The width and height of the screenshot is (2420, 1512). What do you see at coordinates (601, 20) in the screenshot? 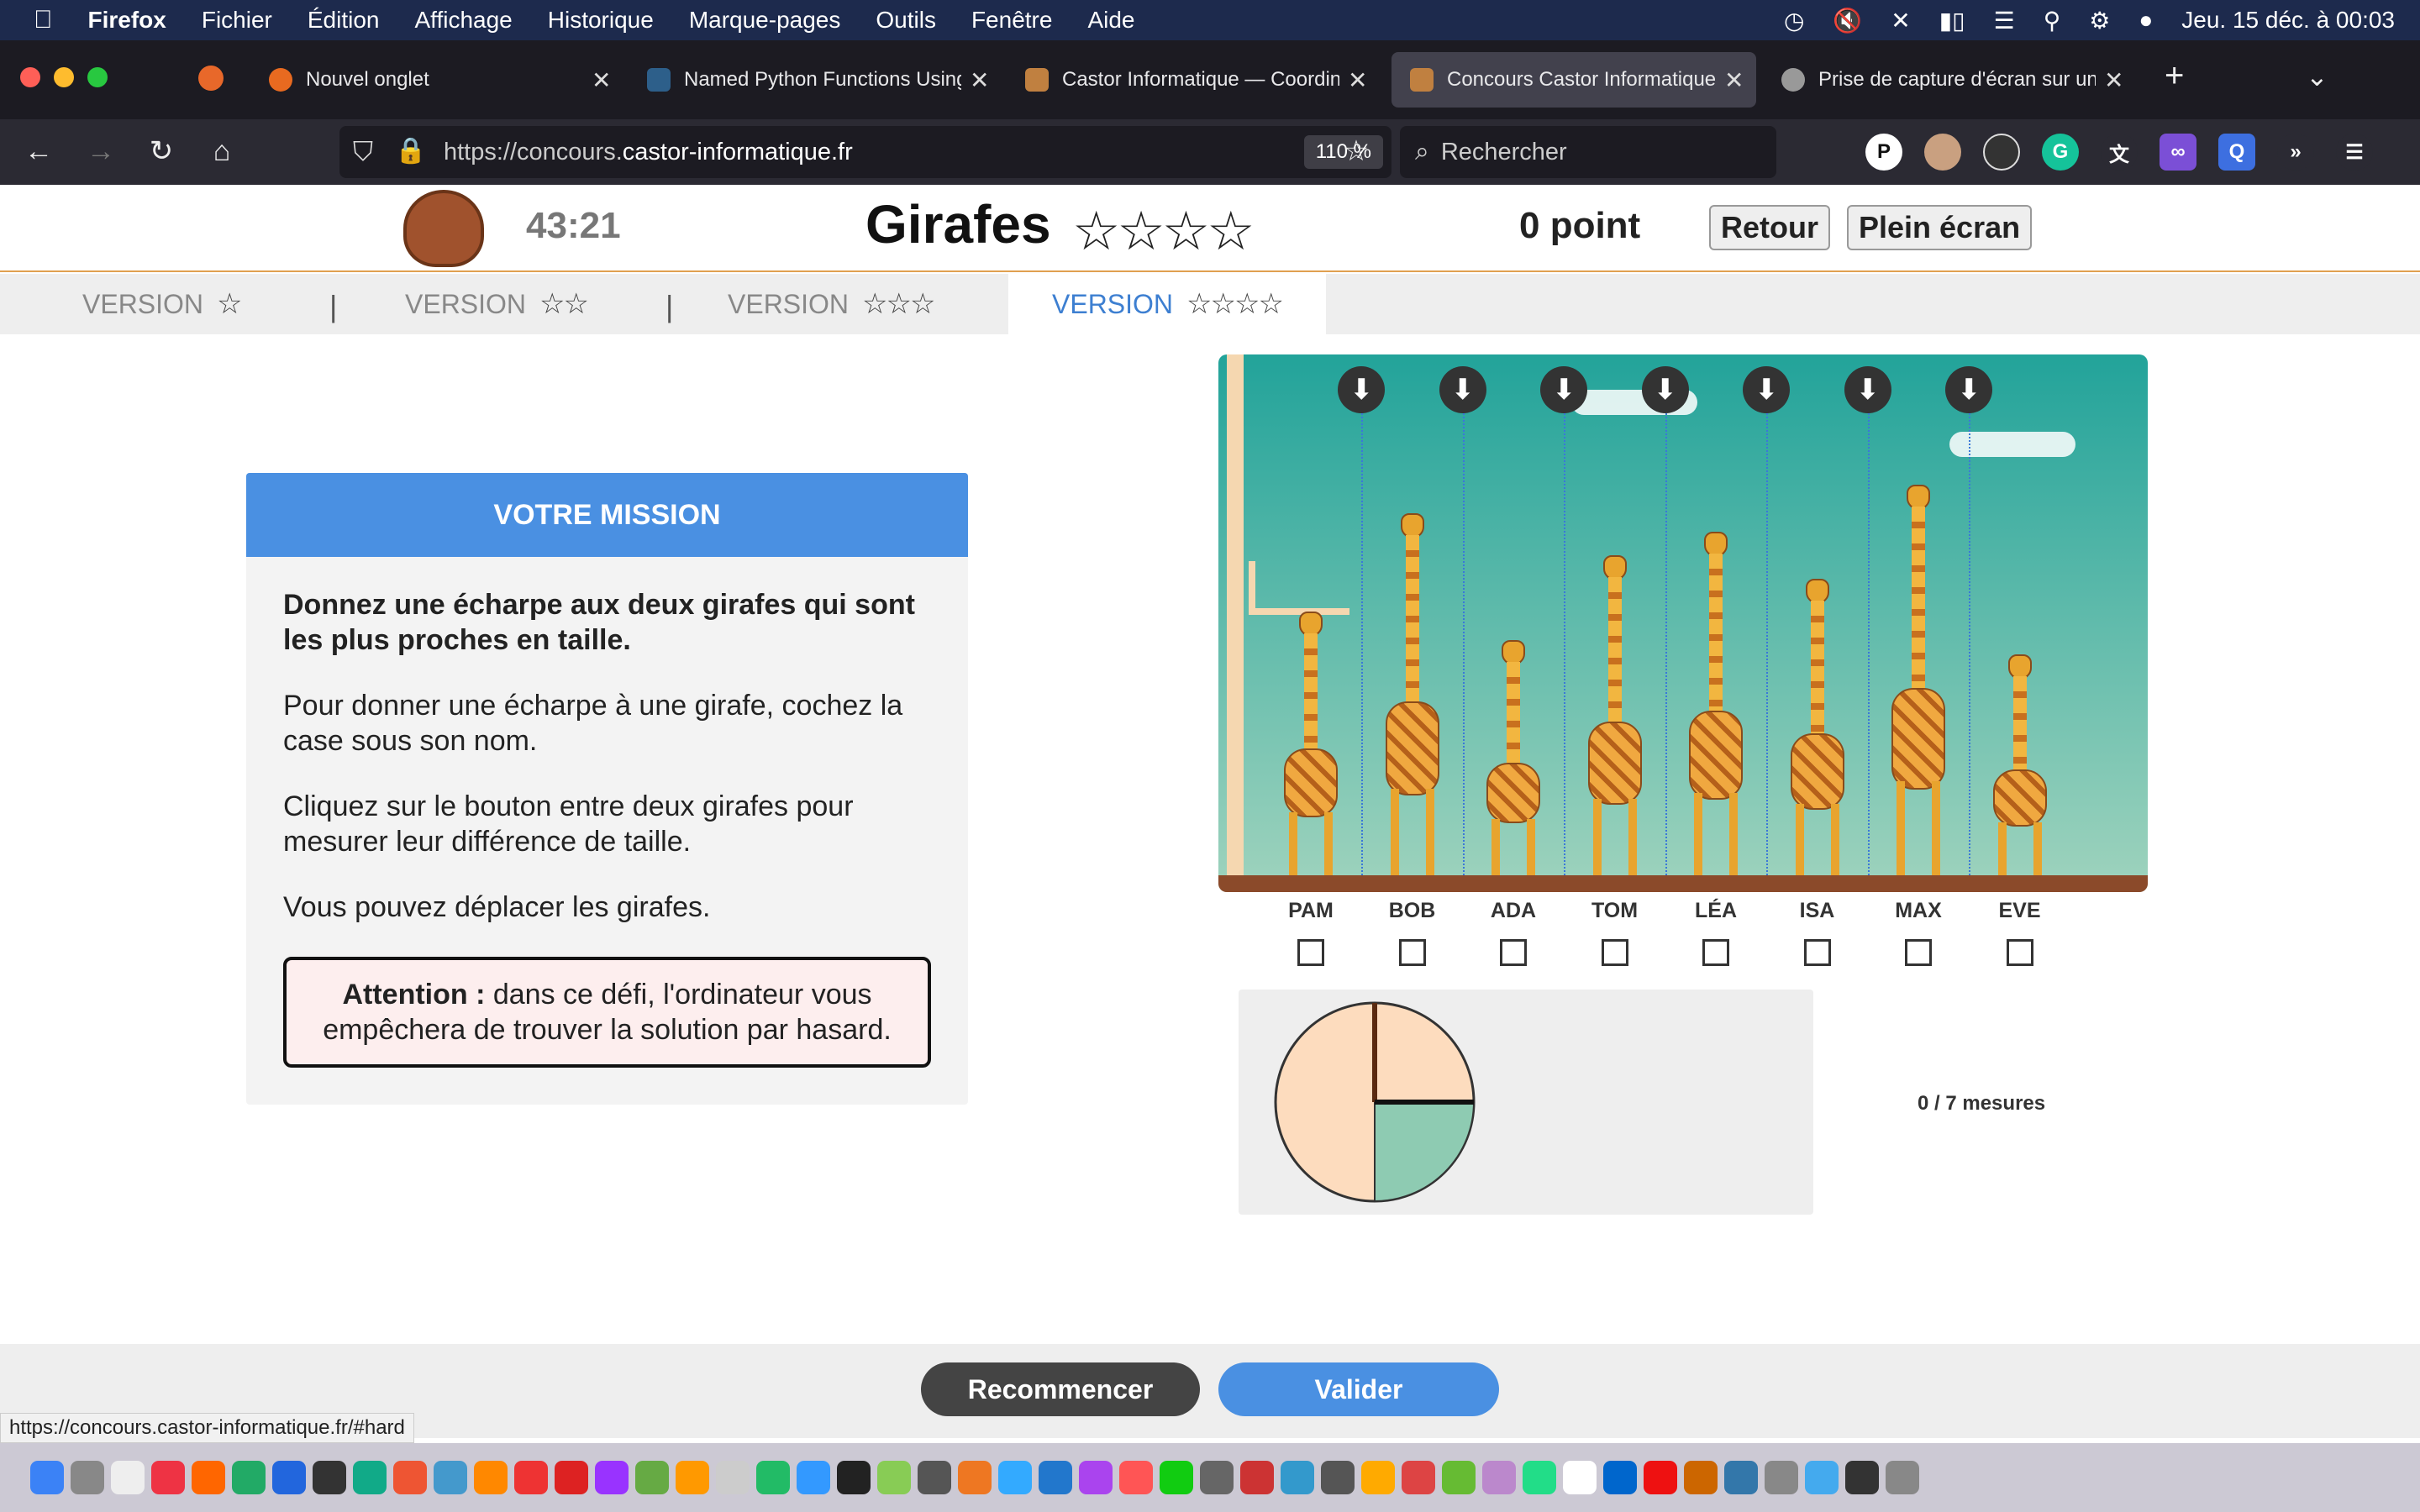
I see `menu-historique: Historique` at bounding box center [601, 20].